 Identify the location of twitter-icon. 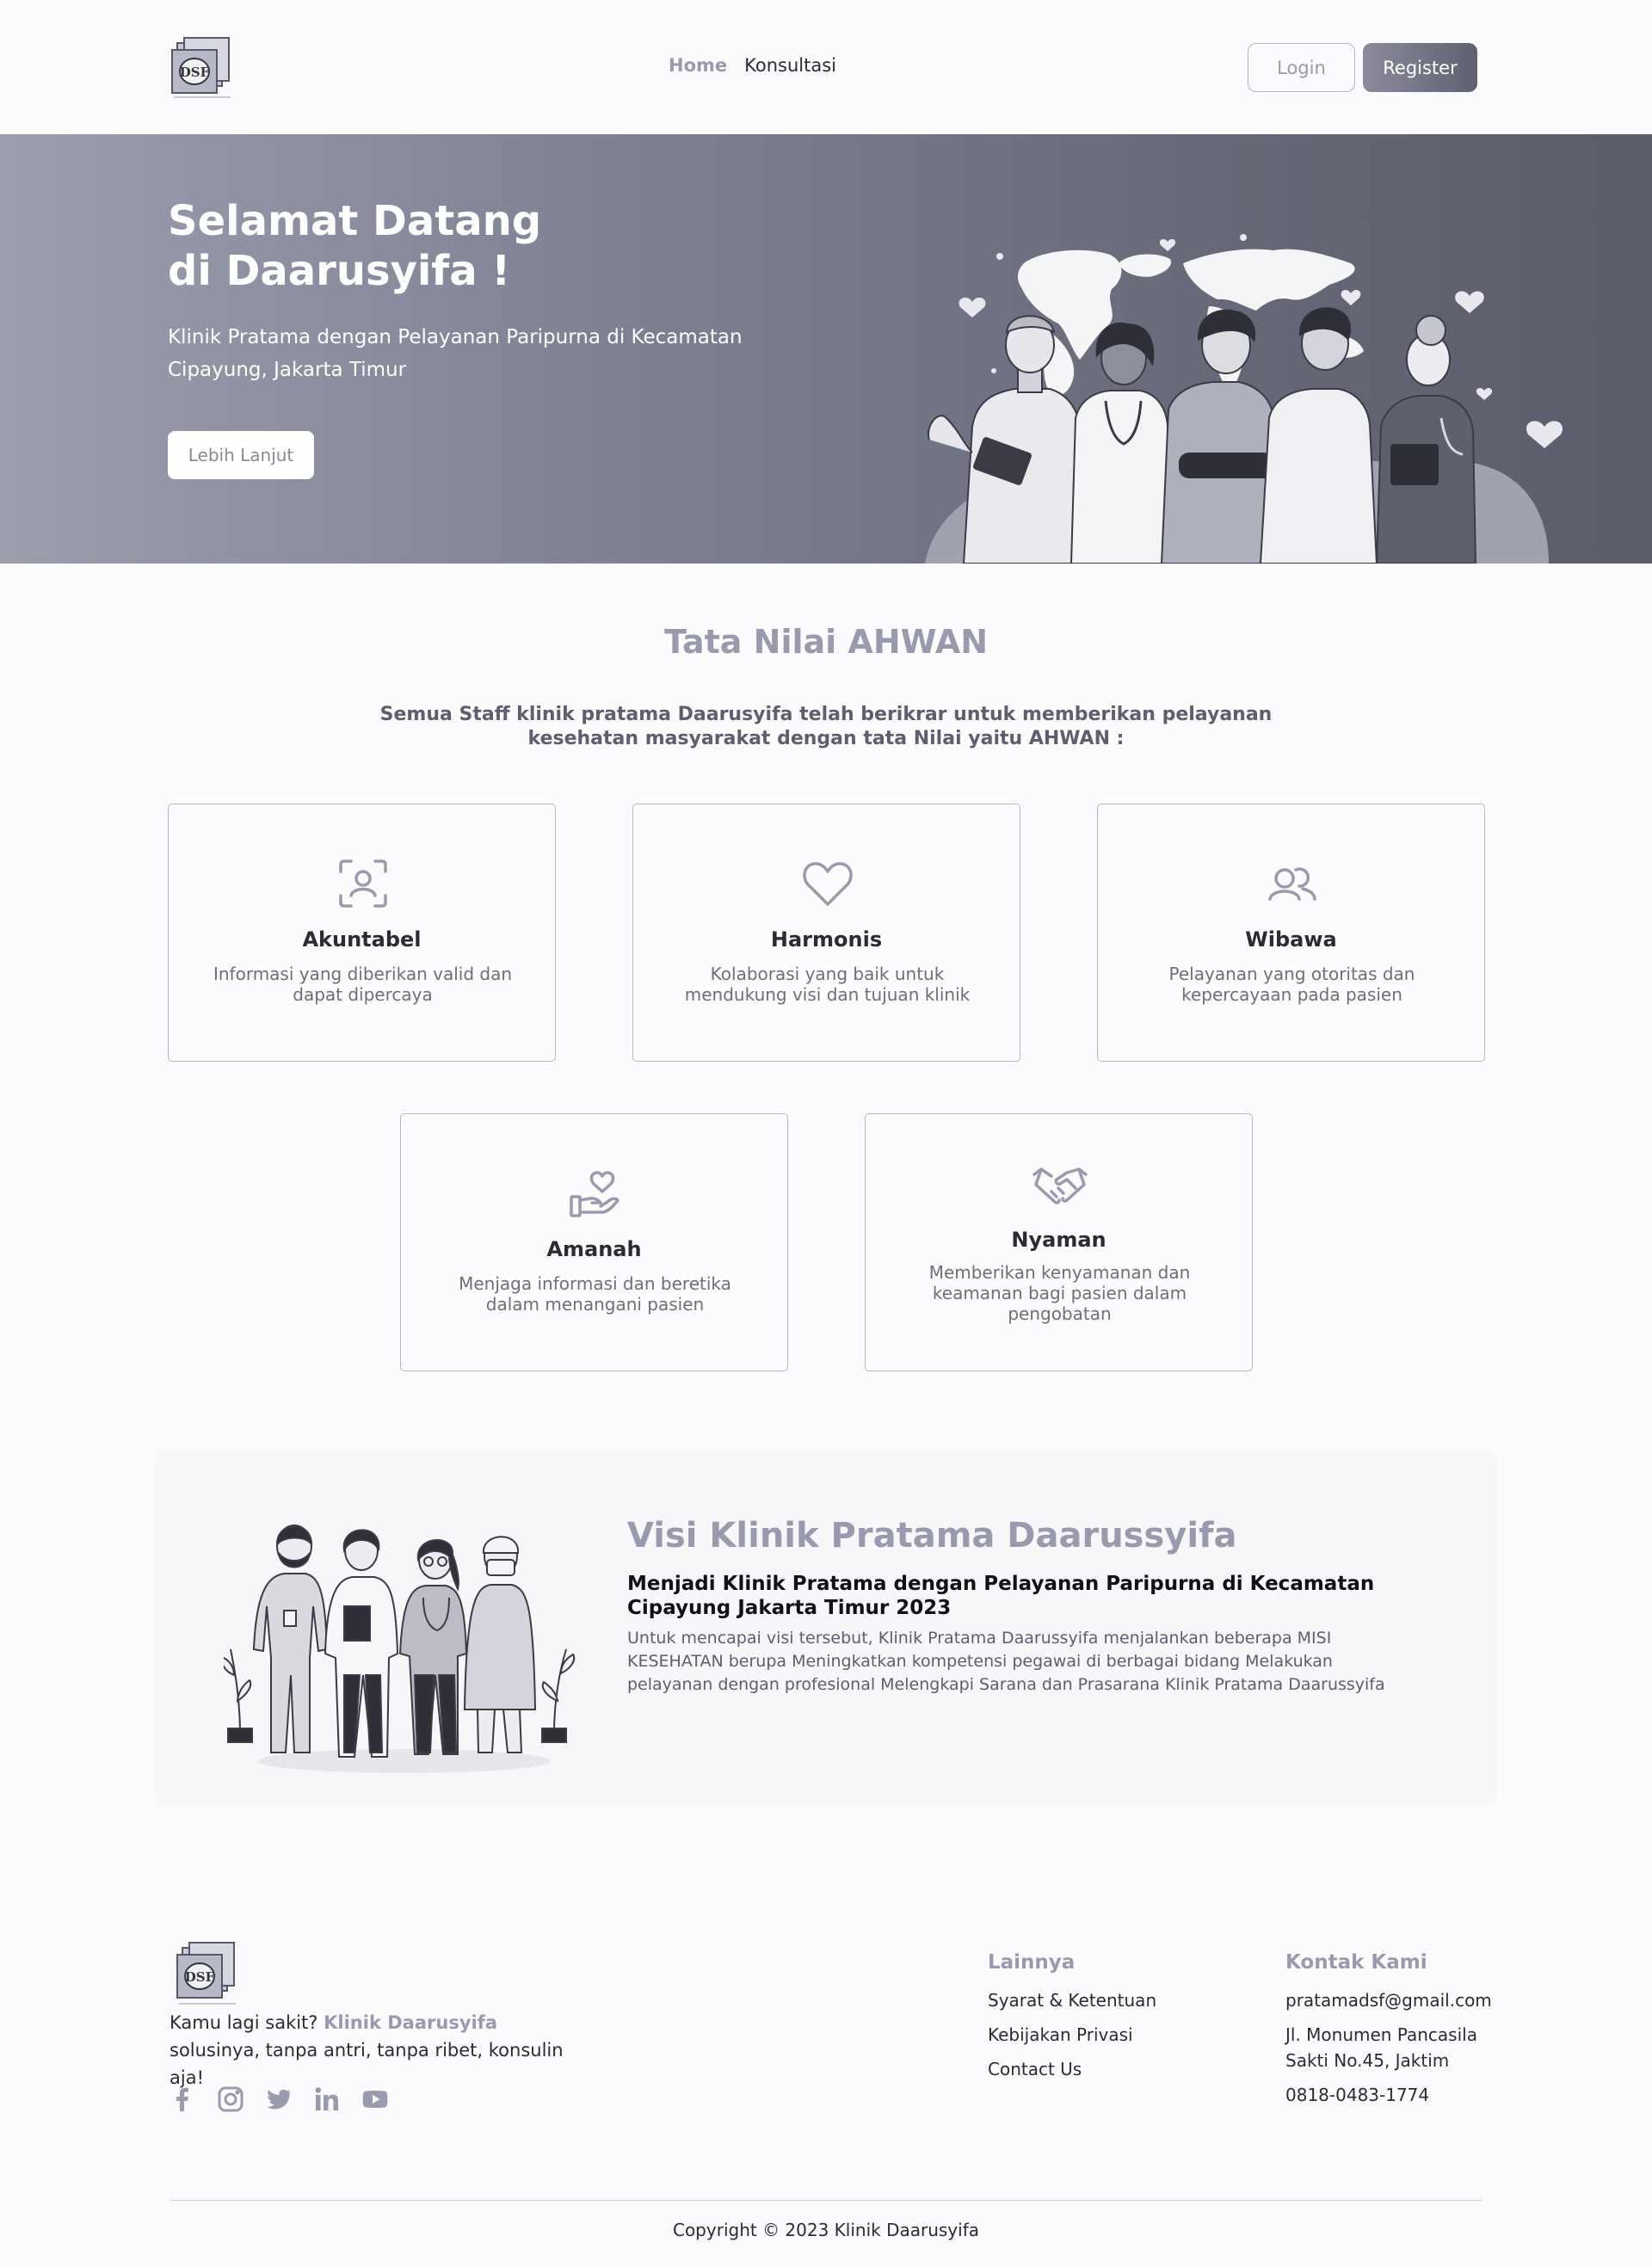
(279, 2099).